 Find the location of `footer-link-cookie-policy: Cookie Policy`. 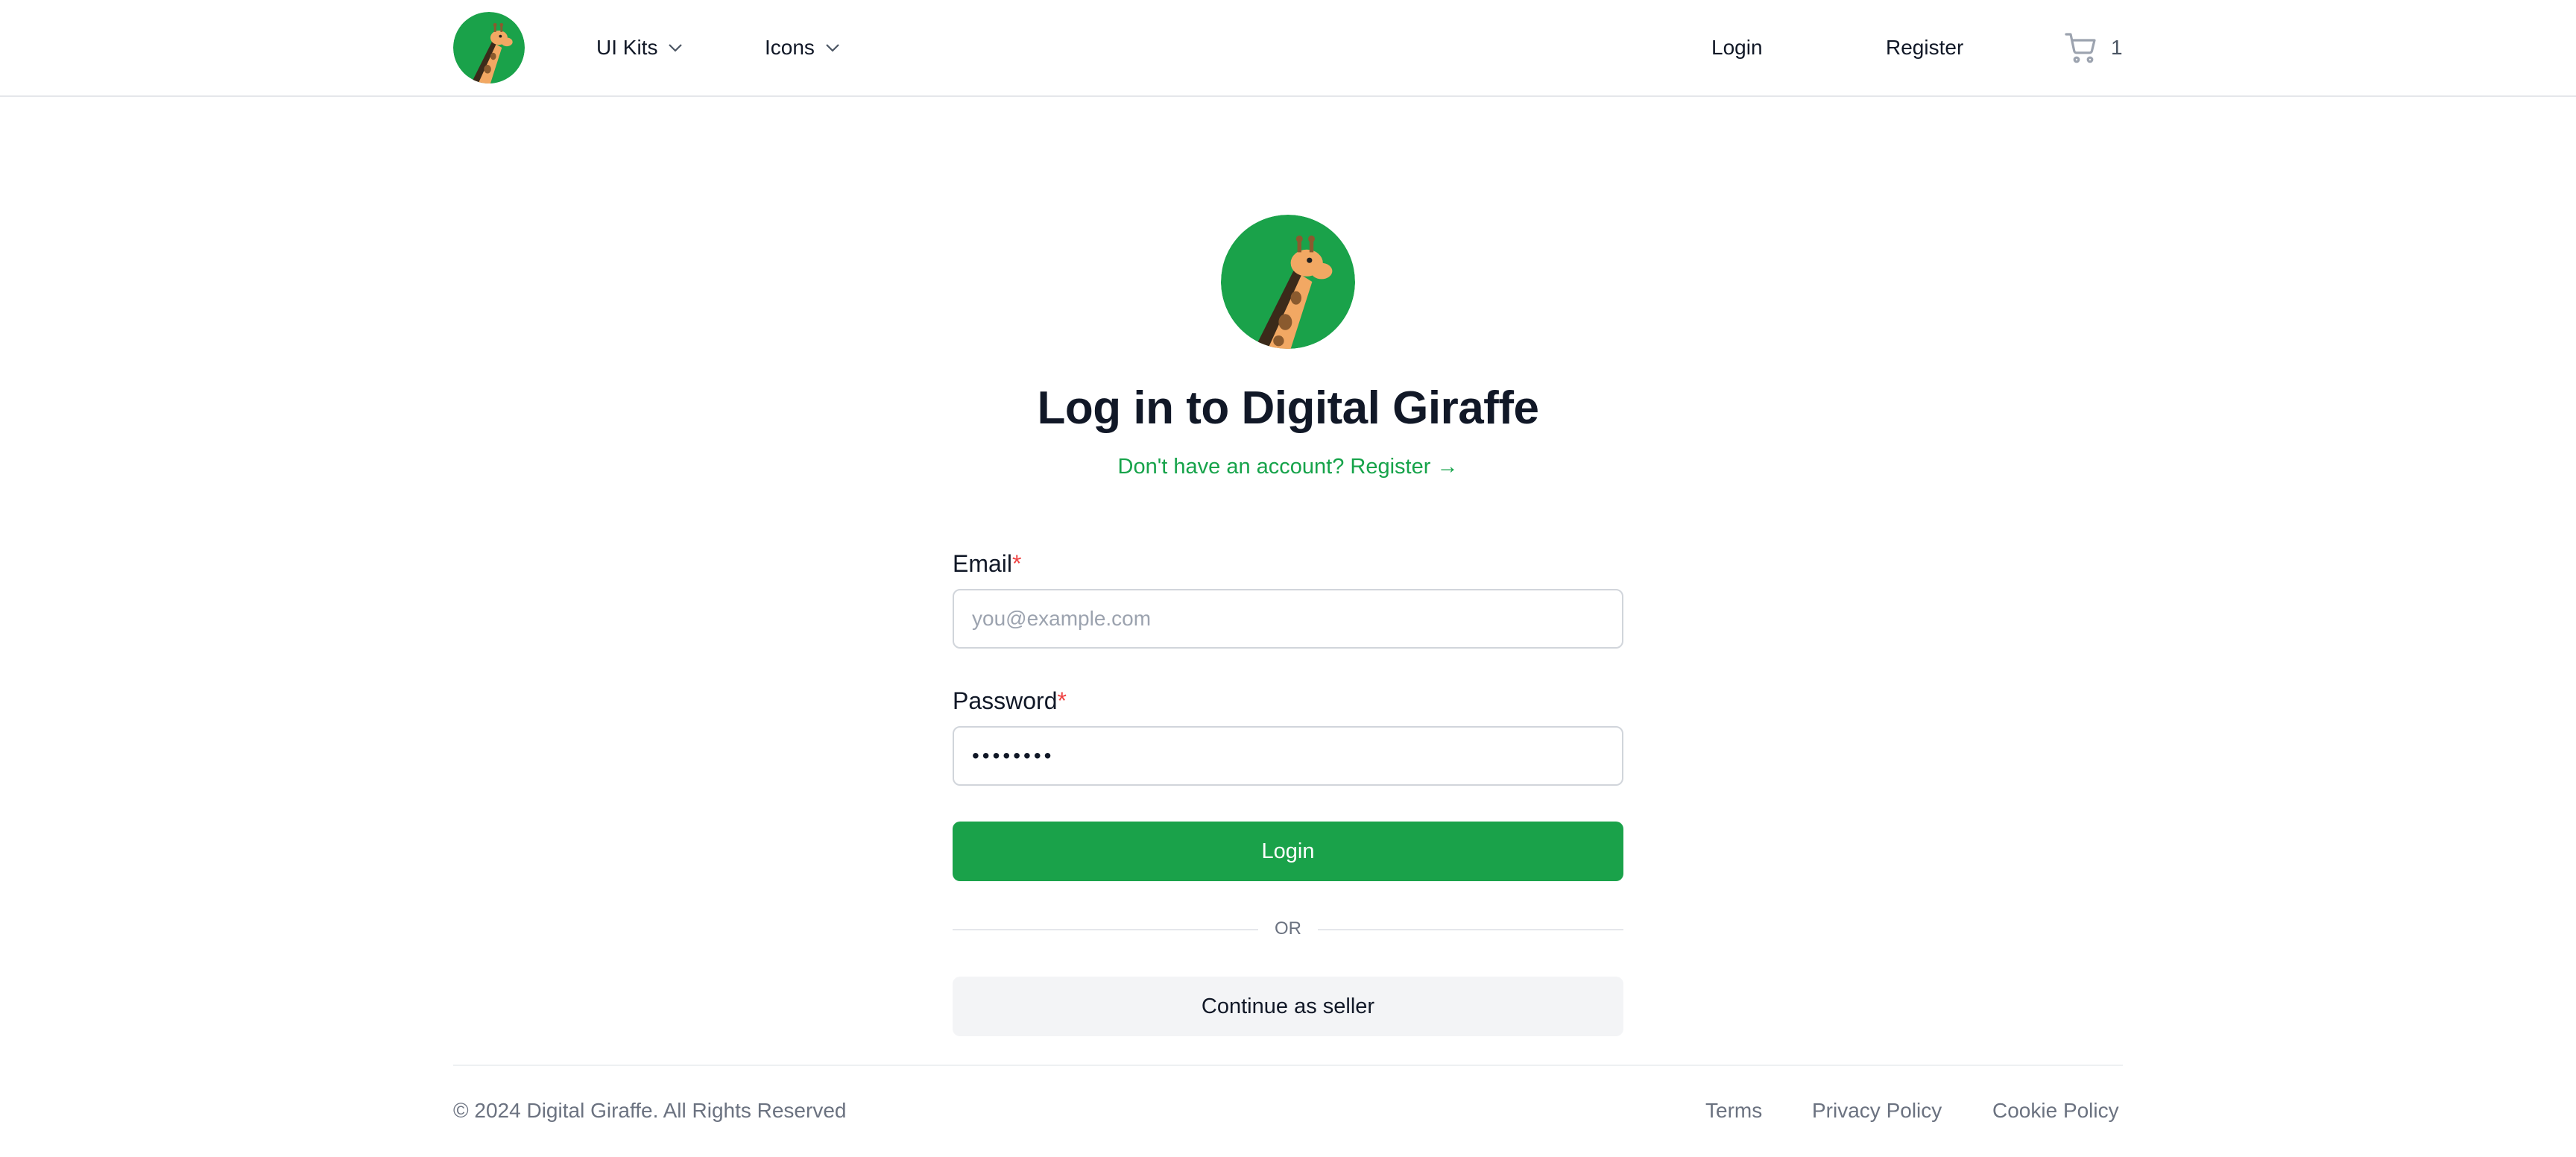

footer-link-cookie-policy: Cookie Policy is located at coordinates (2055, 1111).